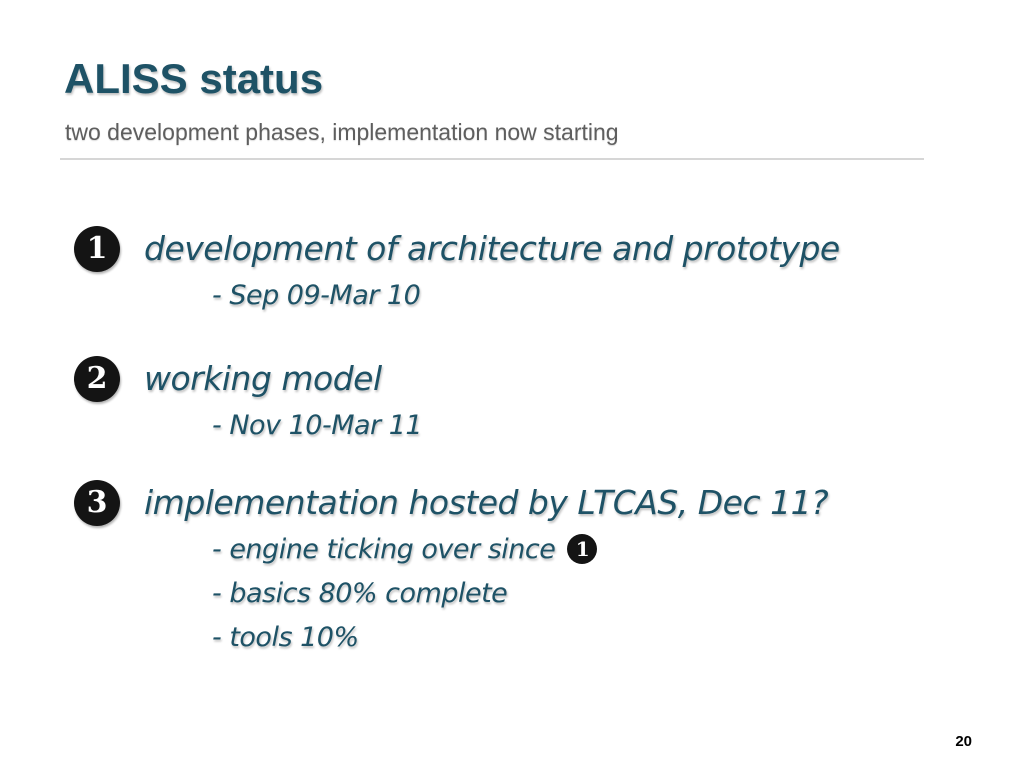  What do you see at coordinates (285, 637) in the screenshot?
I see `phase-detail-line: - tools 10%` at bounding box center [285, 637].